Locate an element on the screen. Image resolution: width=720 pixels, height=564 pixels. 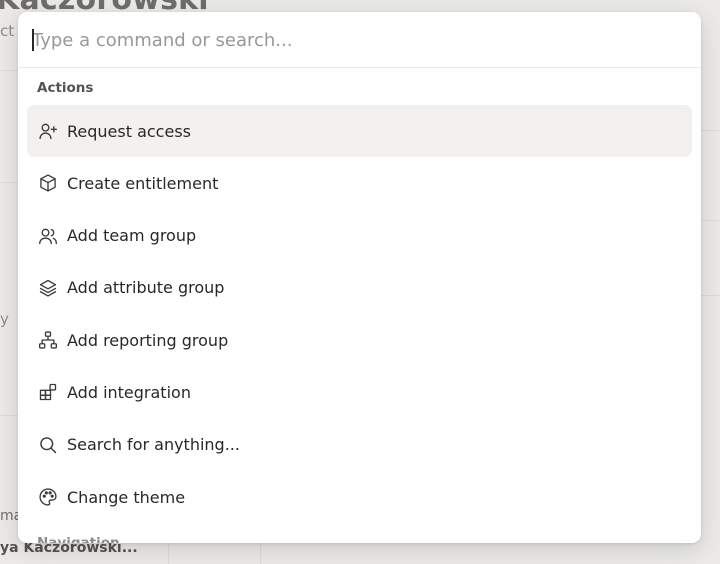
command-item-request-access: Request access is located at coordinates (359, 131).